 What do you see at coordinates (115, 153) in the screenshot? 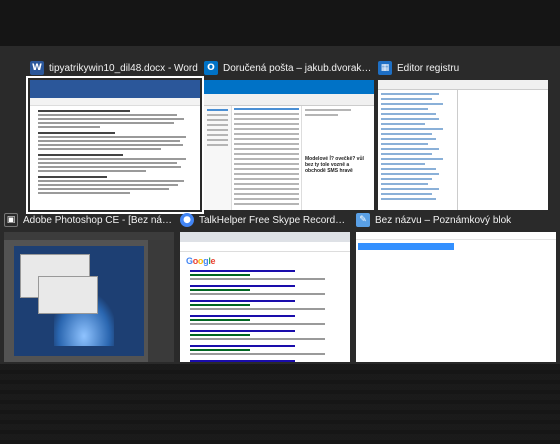
I see `document-text` at bounding box center [115, 153].